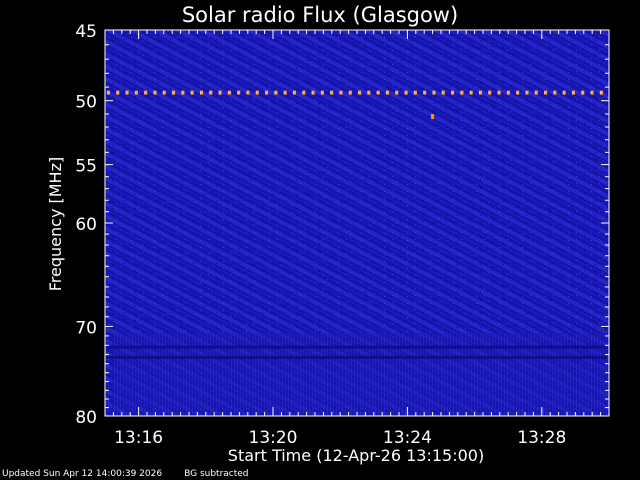 The image size is (640, 480). I want to click on y-tick-label: 80, so click(86, 418).